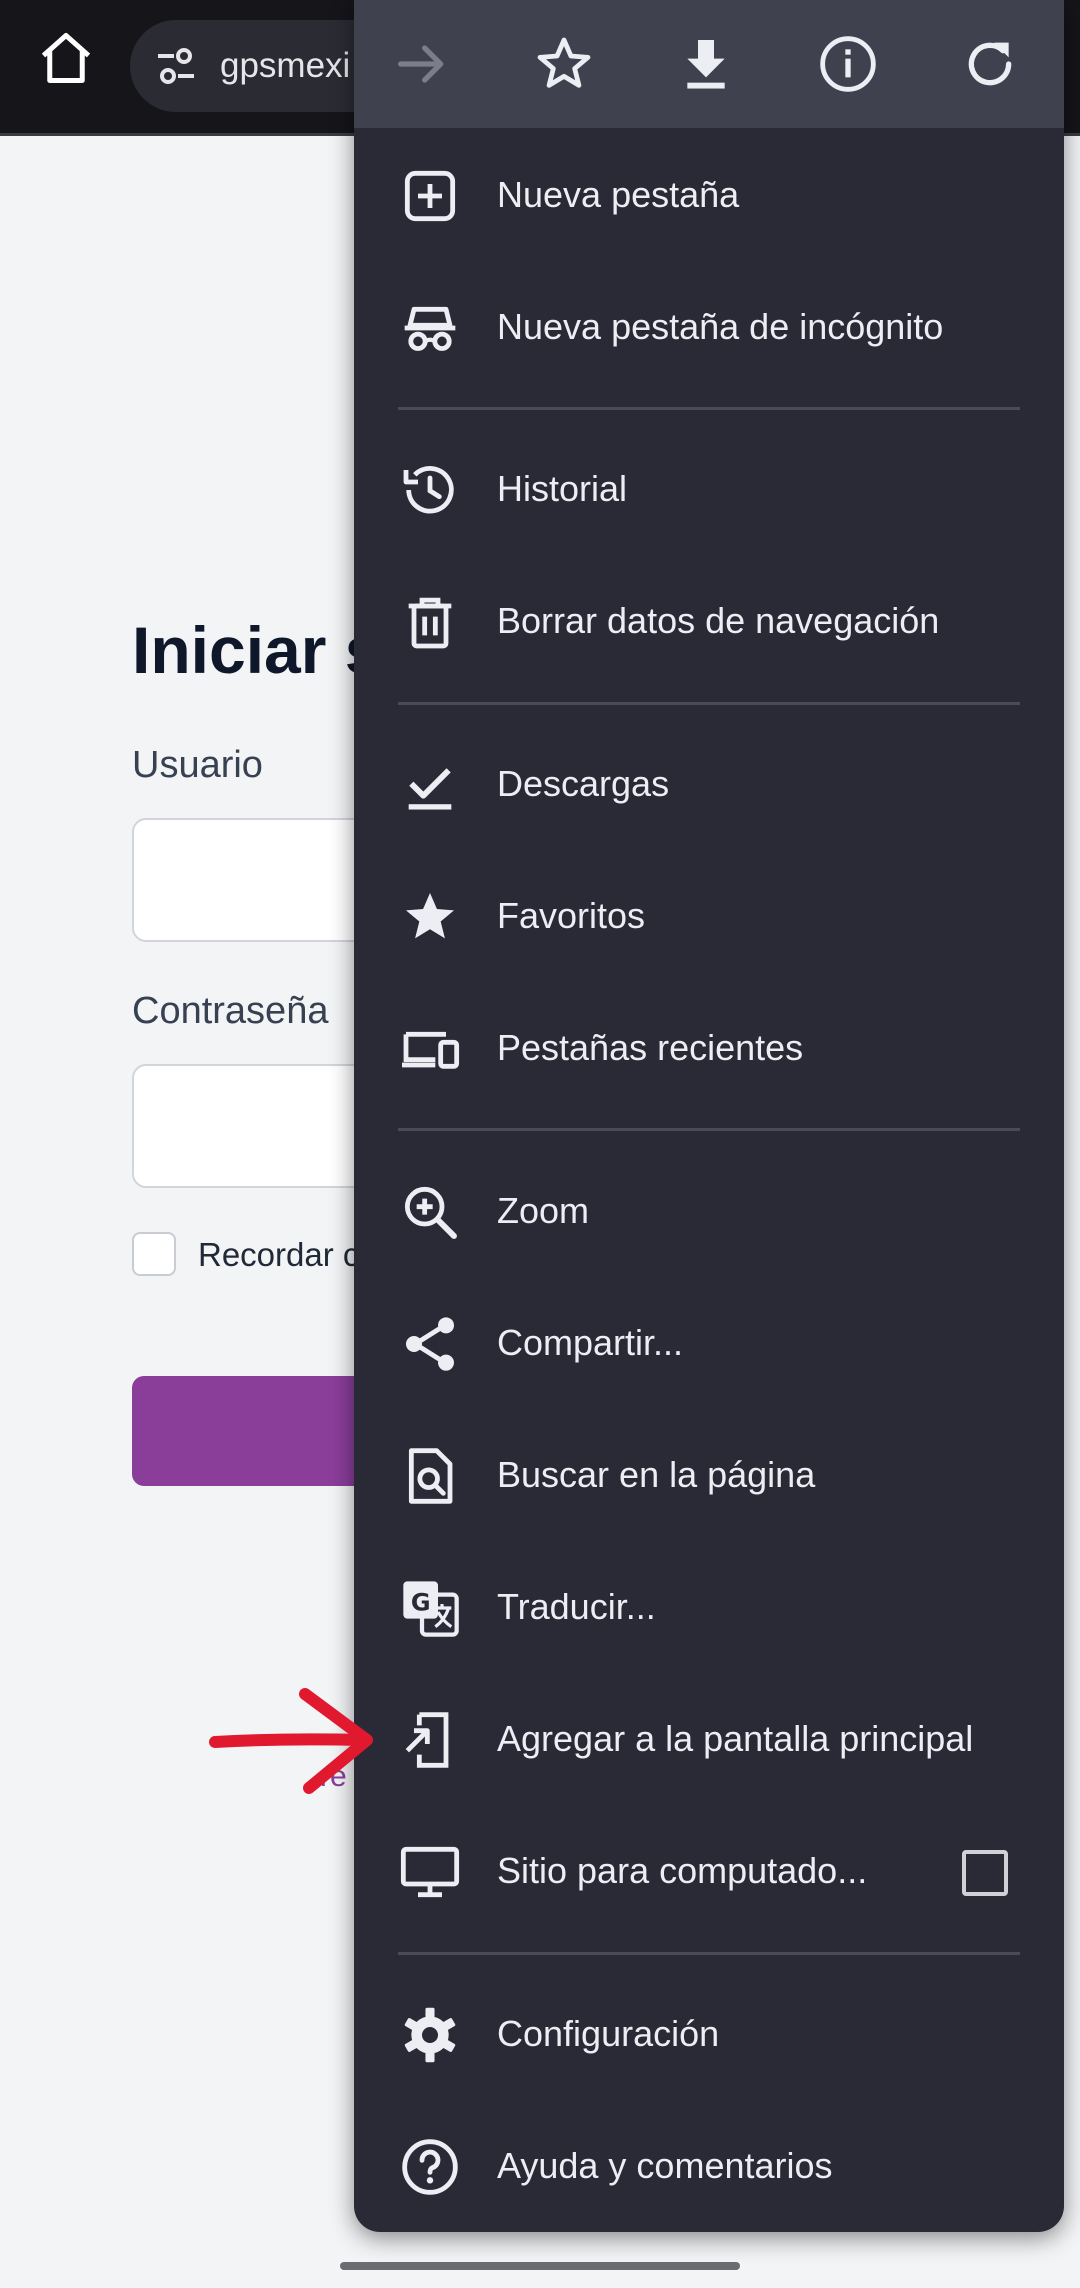 This screenshot has height=2288, width=1080. What do you see at coordinates (430, 1344) in the screenshot?
I see `share-icon` at bounding box center [430, 1344].